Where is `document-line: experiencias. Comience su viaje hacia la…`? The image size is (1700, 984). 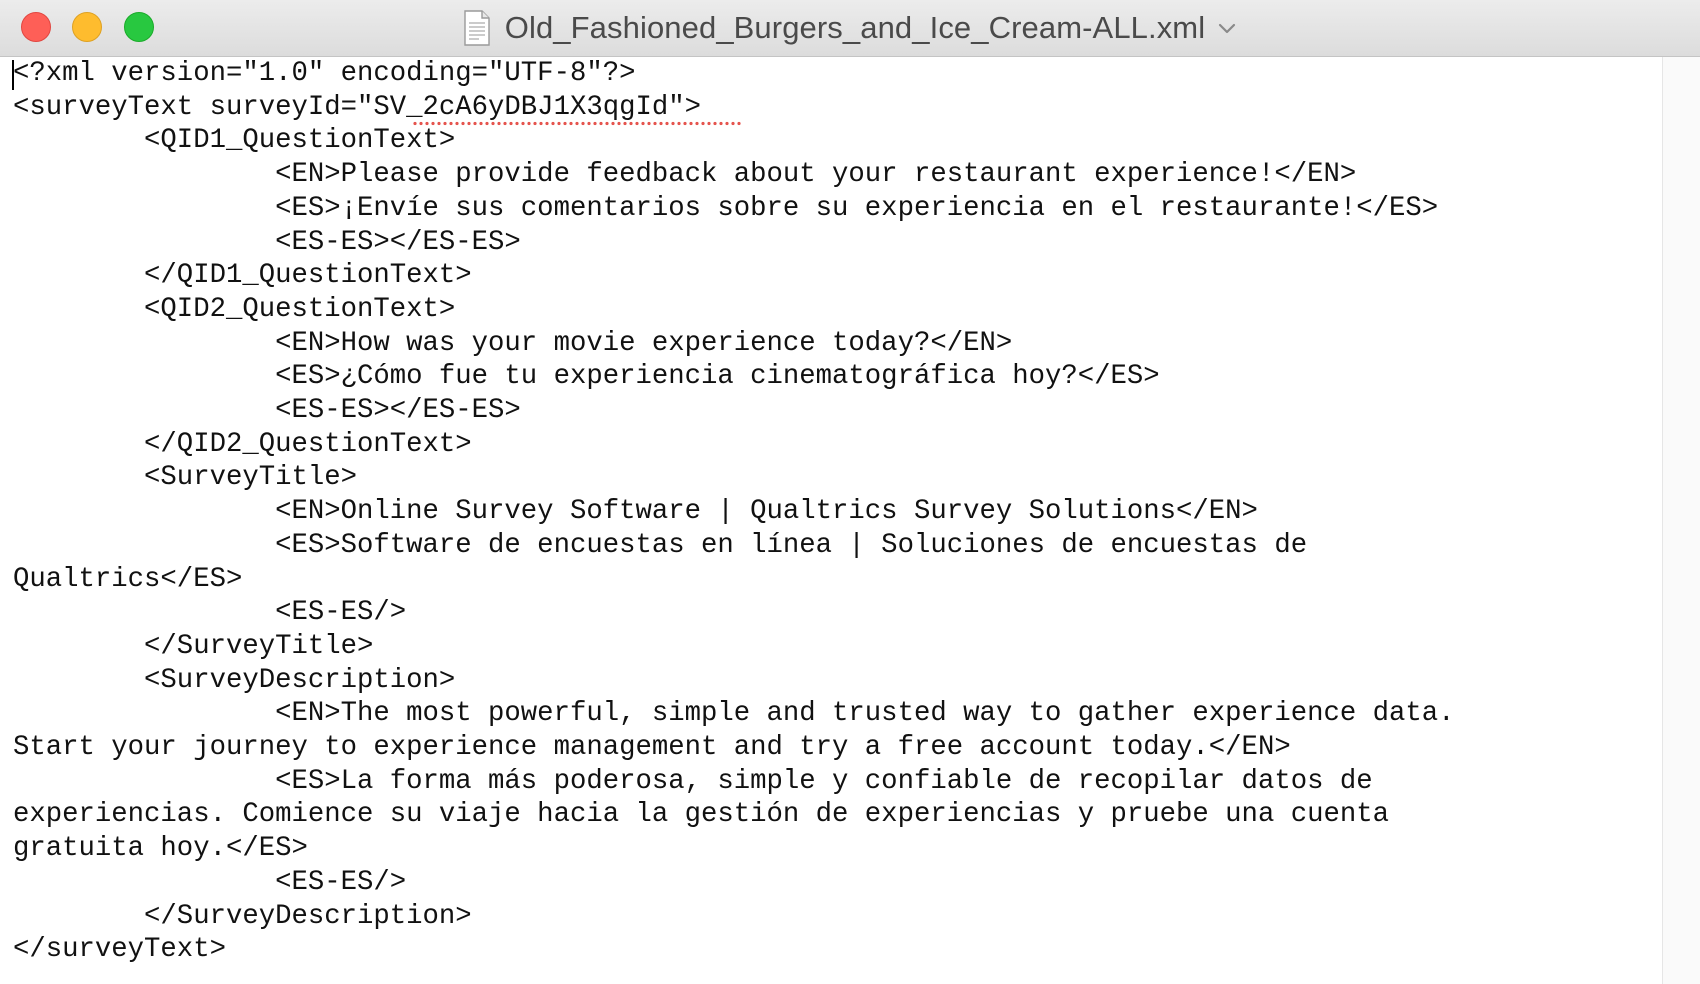 document-line: experiencias. Comience su viaje hacia la… is located at coordinates (701, 814).